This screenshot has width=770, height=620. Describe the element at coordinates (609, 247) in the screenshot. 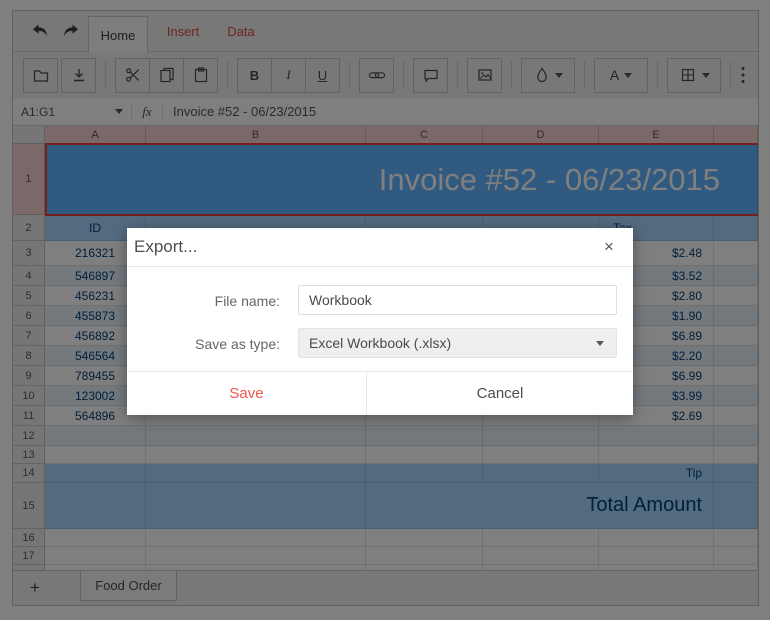

I see `close-icon: ×` at that location.